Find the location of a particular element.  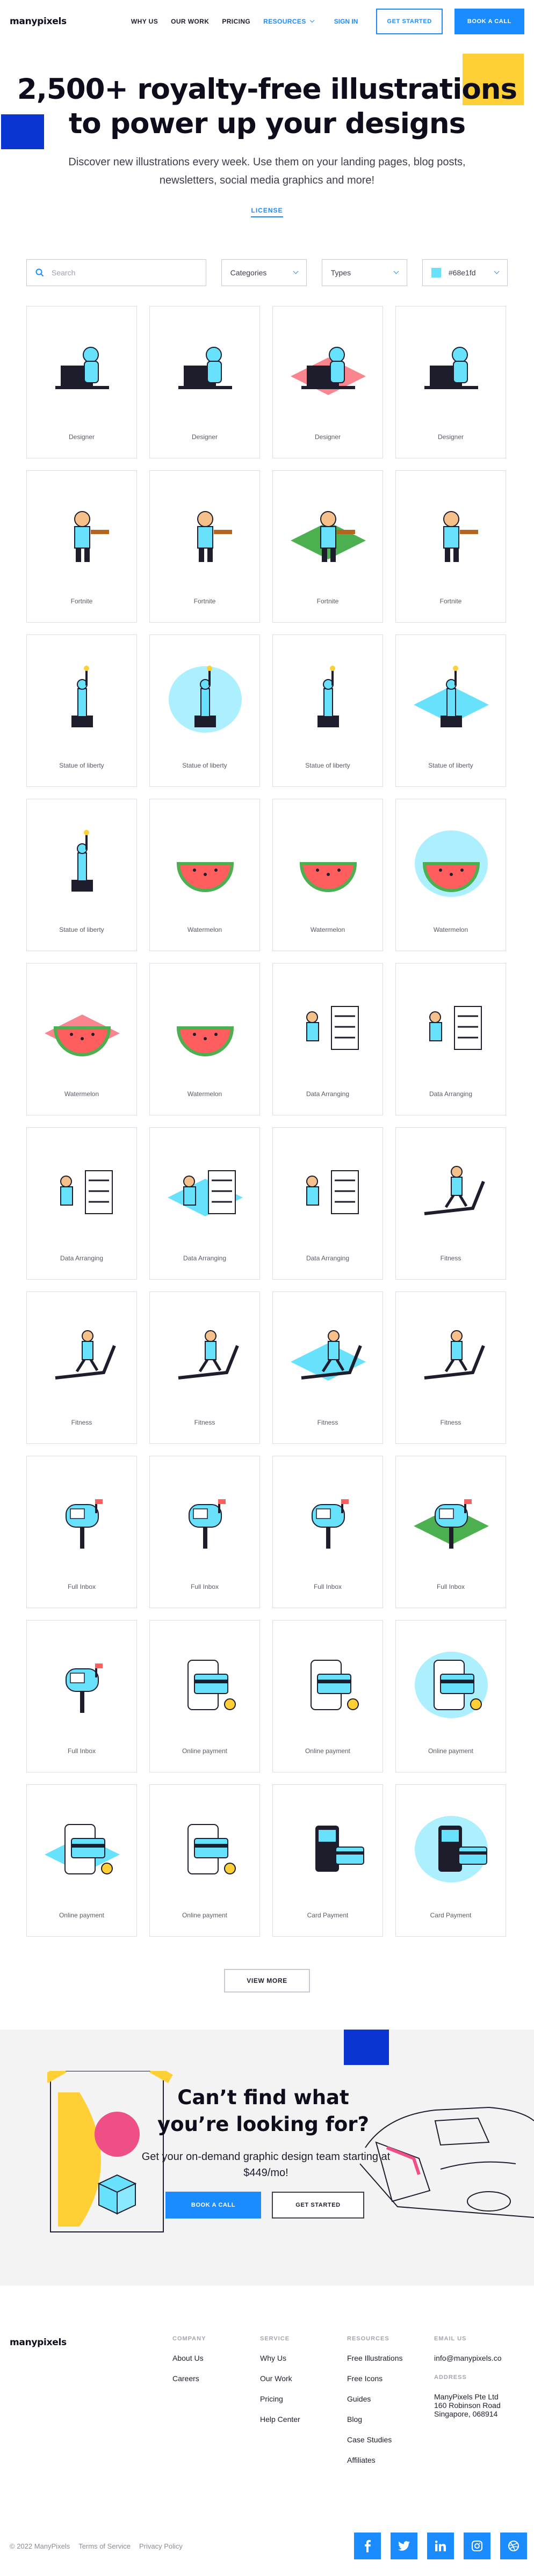

color-swatch is located at coordinates (436, 273).